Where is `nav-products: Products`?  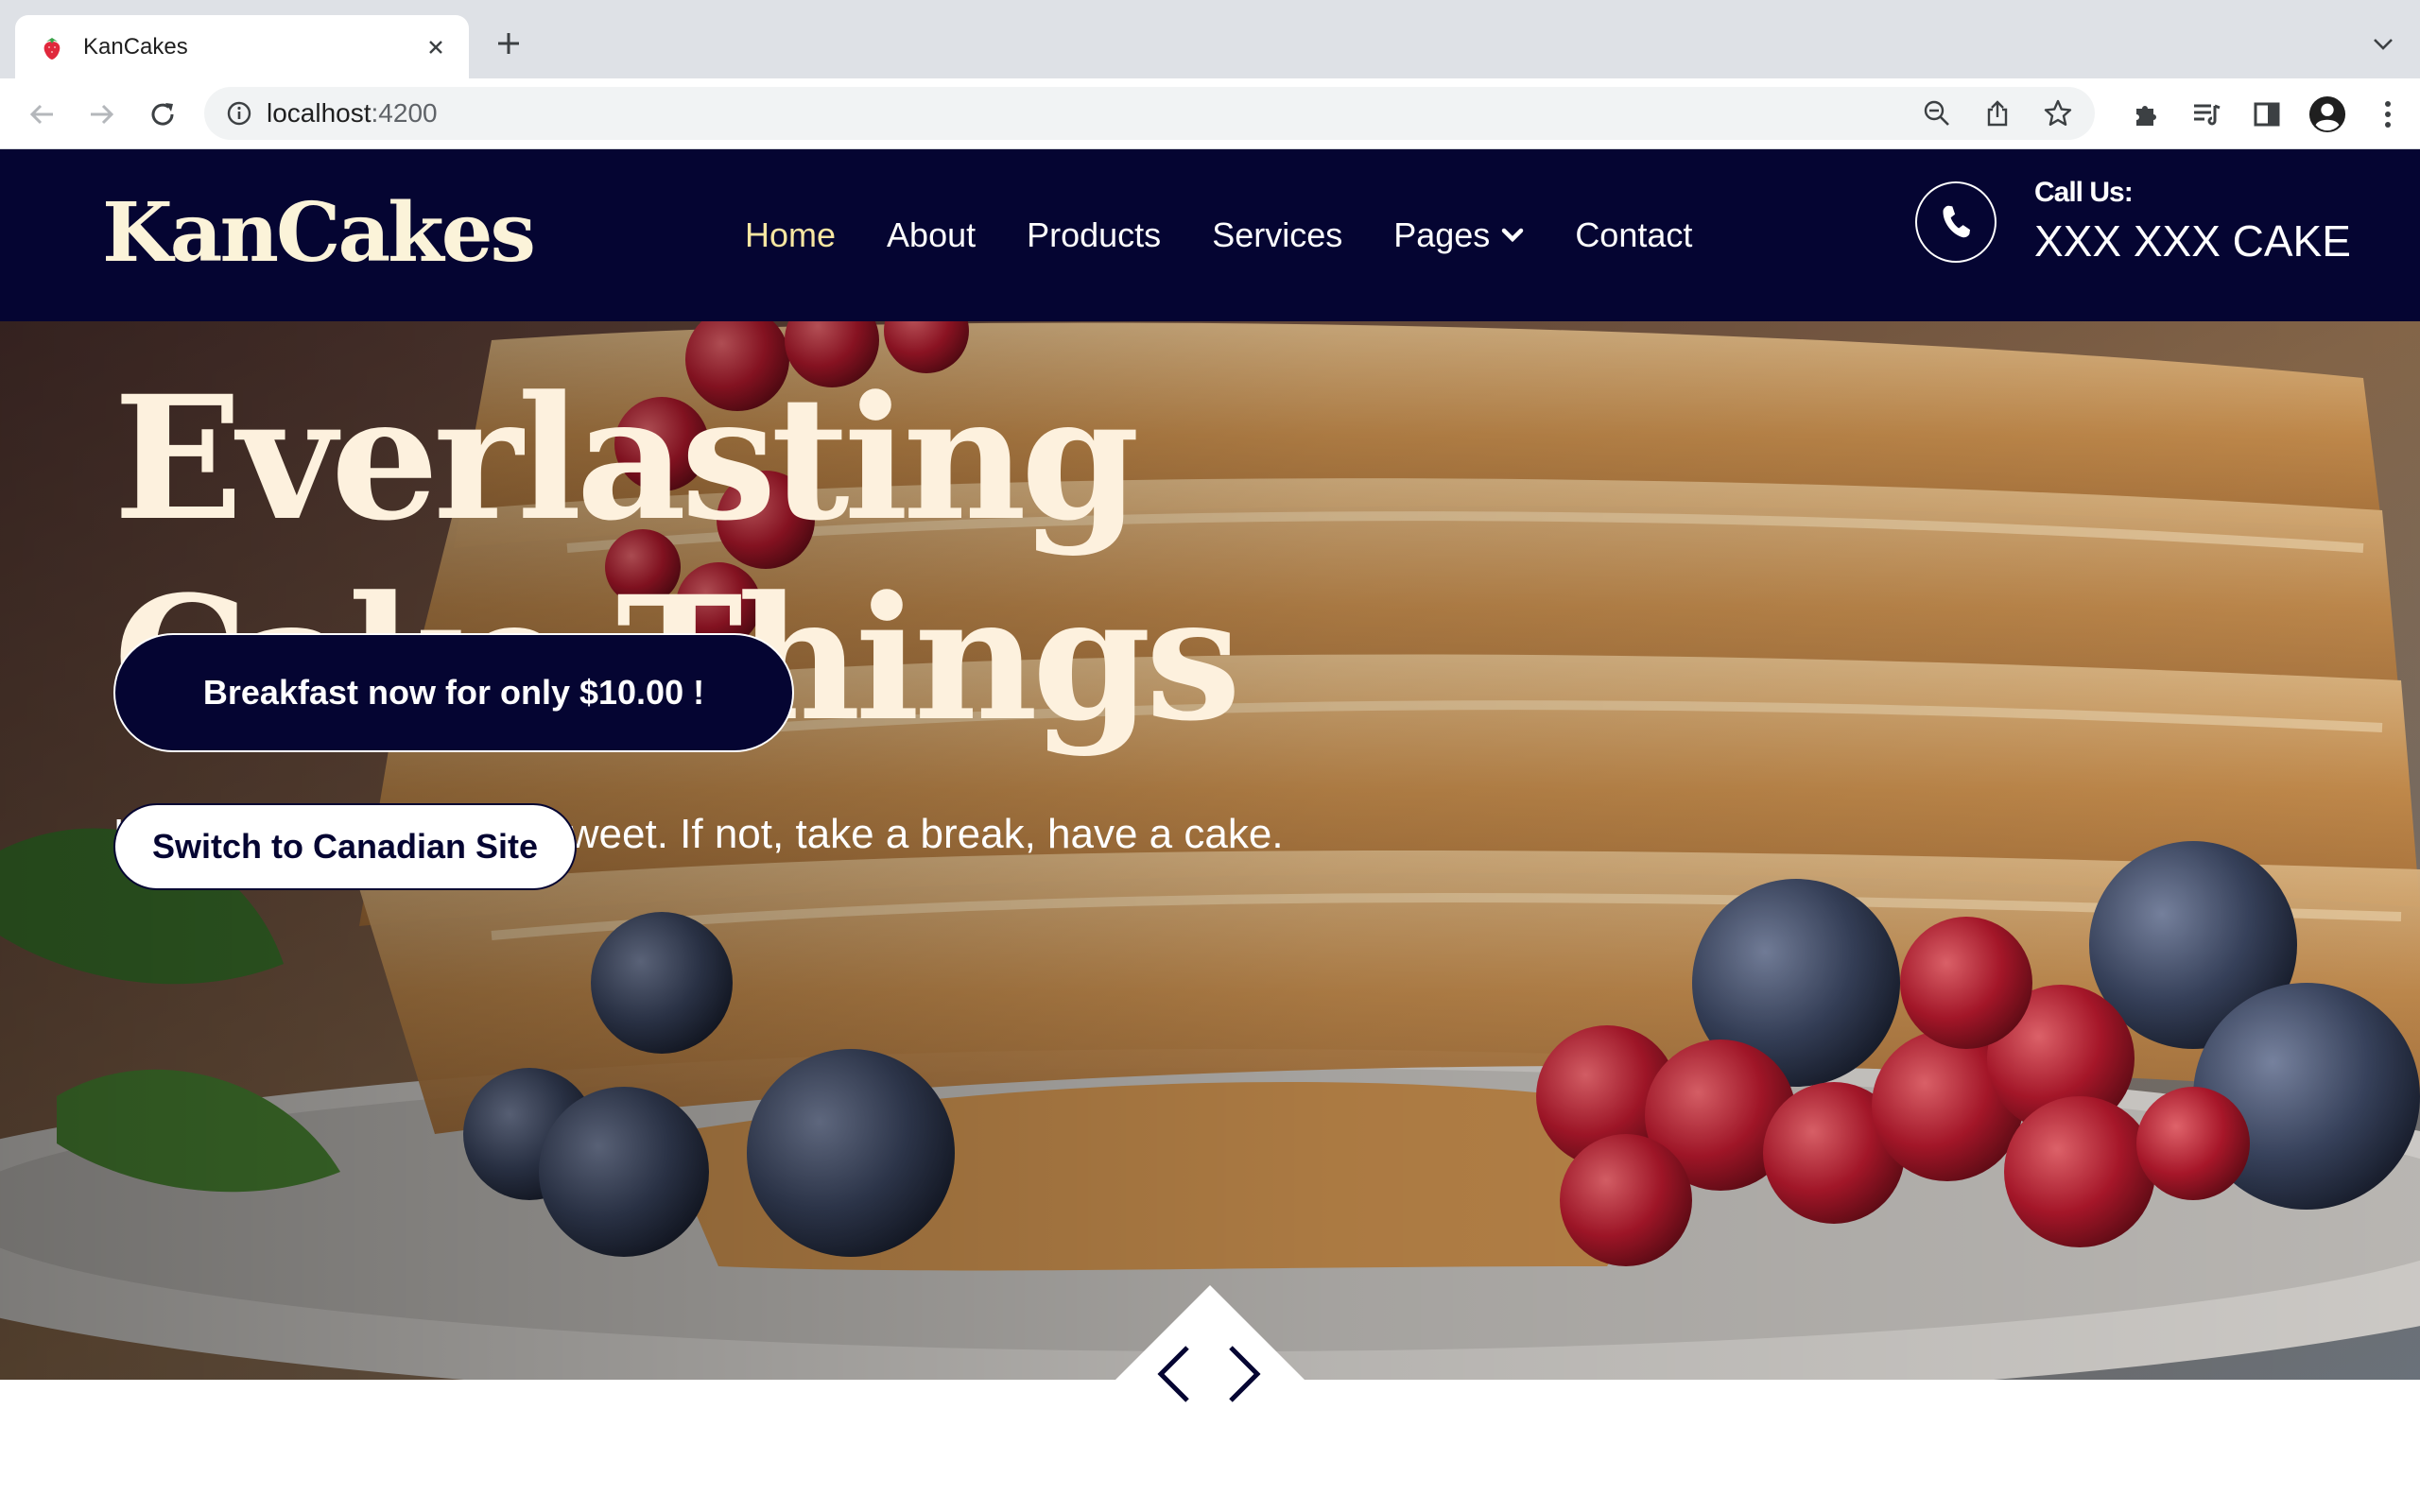
nav-products: Products is located at coordinates (1094, 235).